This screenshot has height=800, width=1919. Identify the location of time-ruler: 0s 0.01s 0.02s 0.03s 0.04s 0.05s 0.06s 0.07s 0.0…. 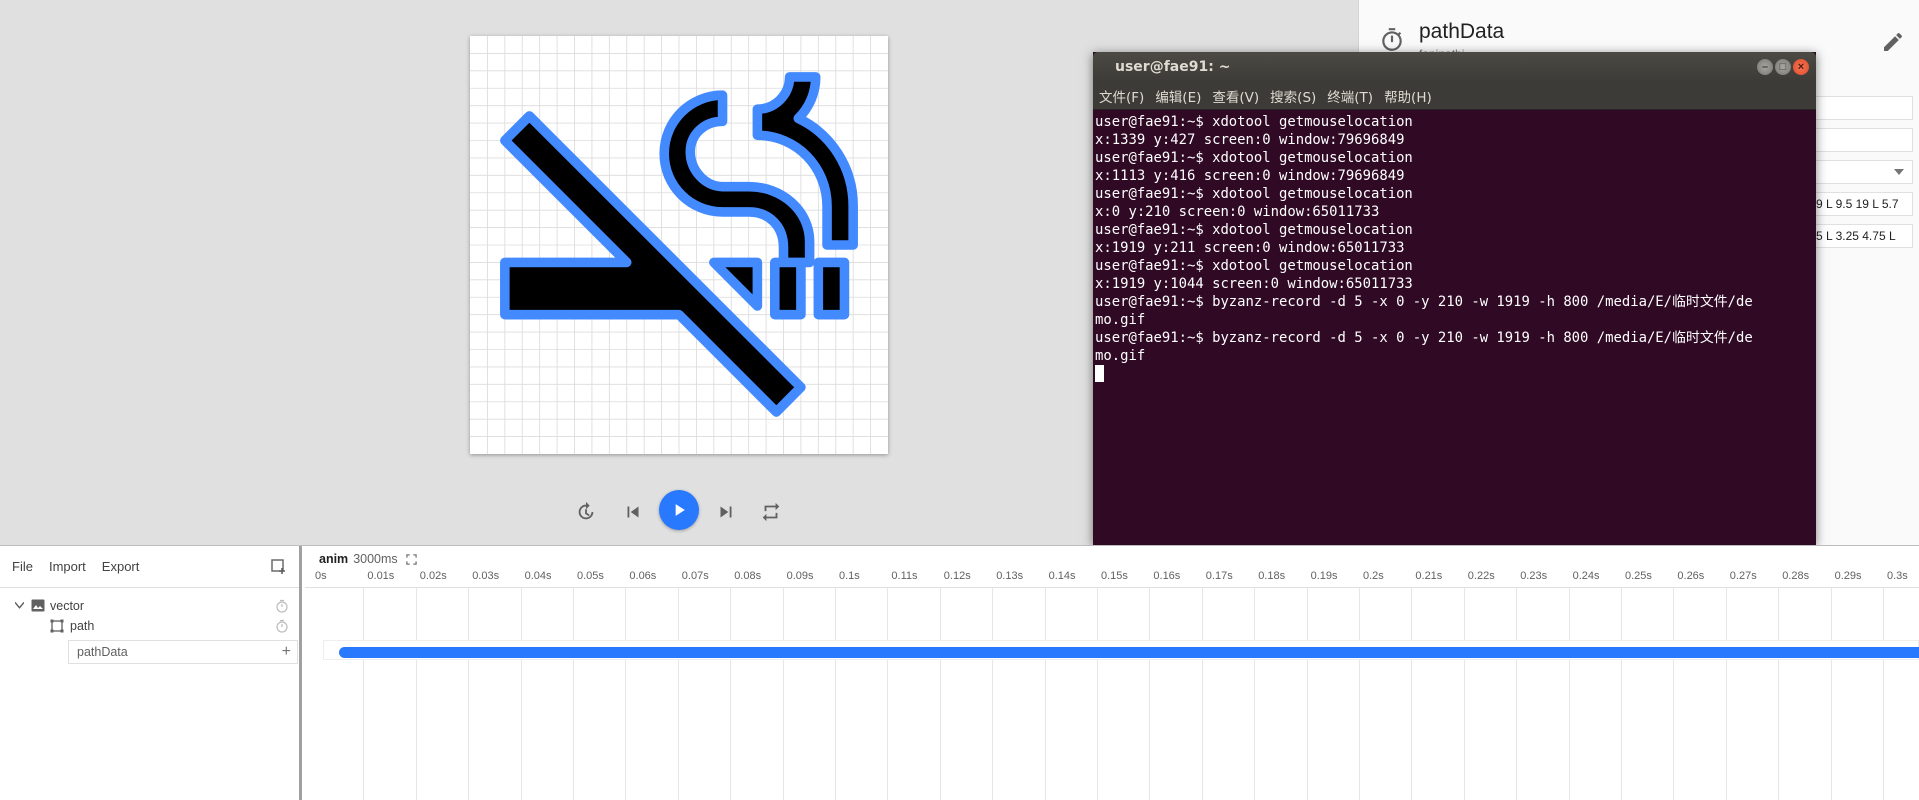
(1112, 577).